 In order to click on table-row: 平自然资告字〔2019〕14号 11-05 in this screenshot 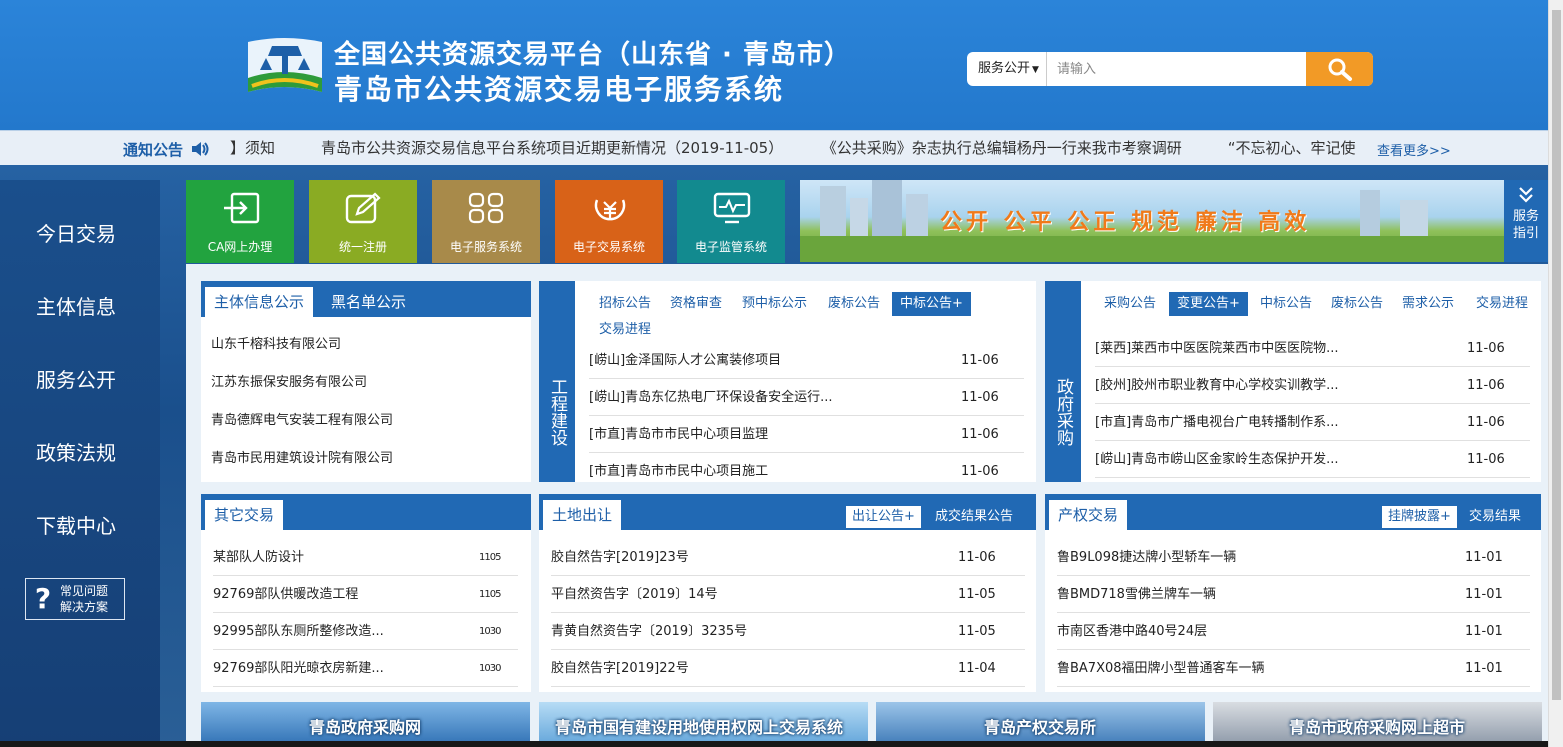, I will do `click(788, 595)`.